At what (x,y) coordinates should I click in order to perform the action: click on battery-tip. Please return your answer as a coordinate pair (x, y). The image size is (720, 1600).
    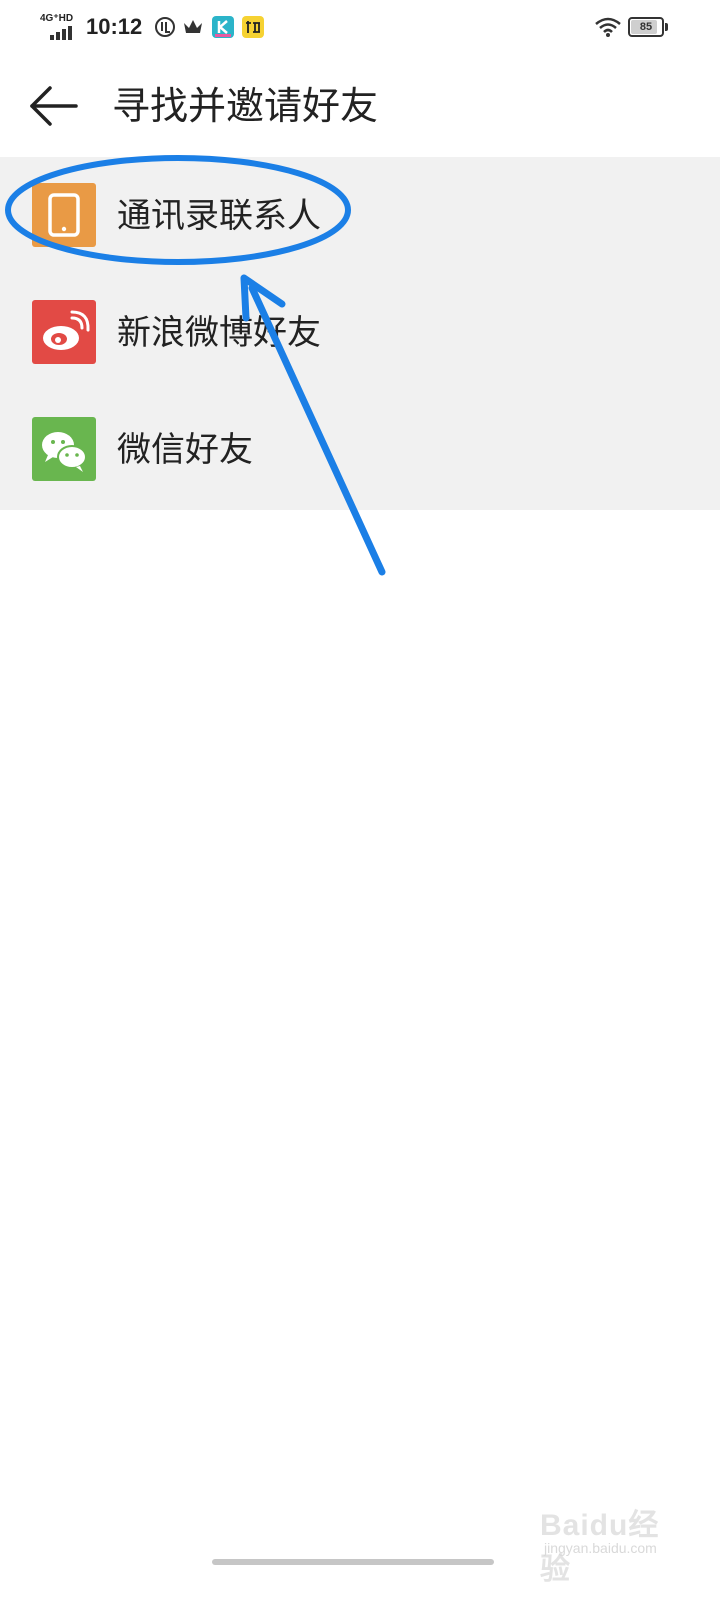
    Looking at the image, I should click on (666, 27).